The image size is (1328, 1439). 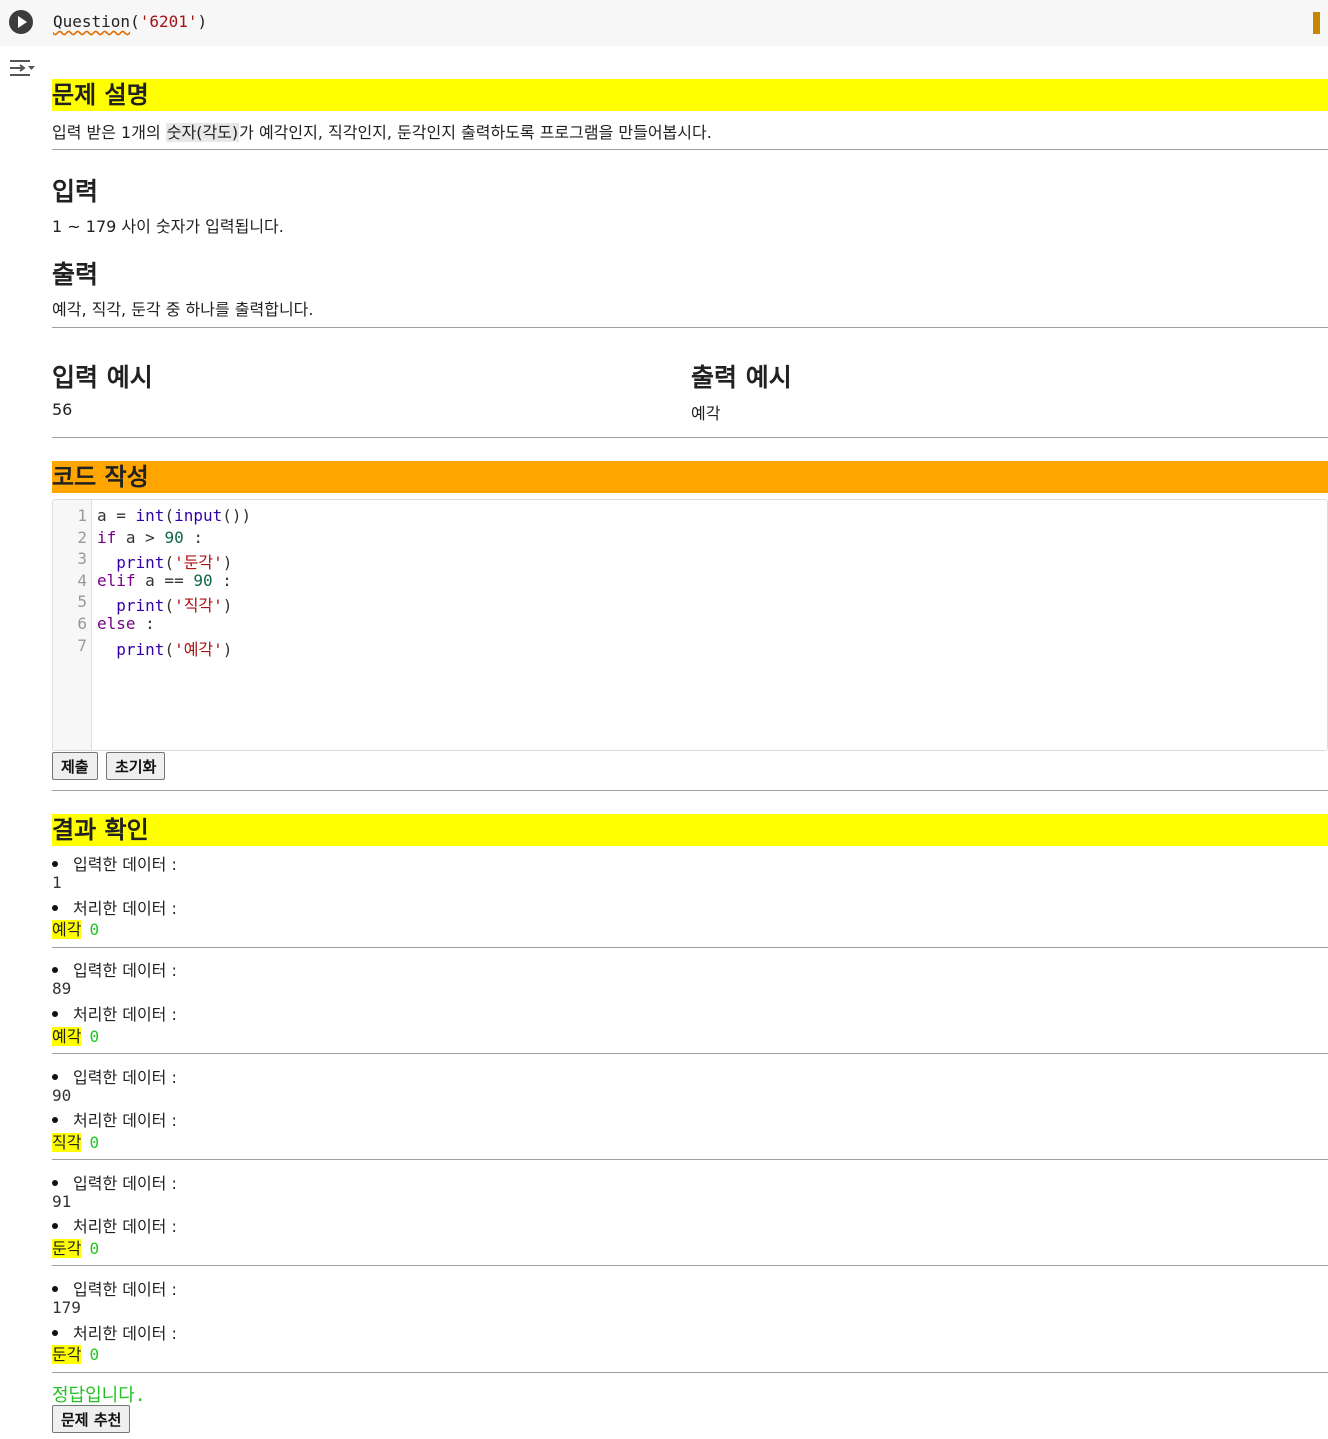 I want to click on correct-message: 정답입니다., so click(x=99, y=1395).